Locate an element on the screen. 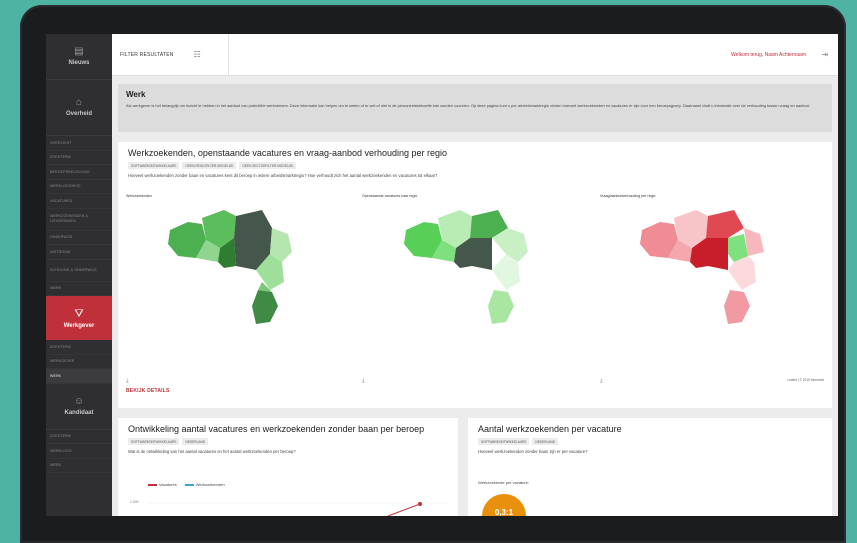  sidebar-section-nieuws: ▤ Nieuws is located at coordinates (79, 57).